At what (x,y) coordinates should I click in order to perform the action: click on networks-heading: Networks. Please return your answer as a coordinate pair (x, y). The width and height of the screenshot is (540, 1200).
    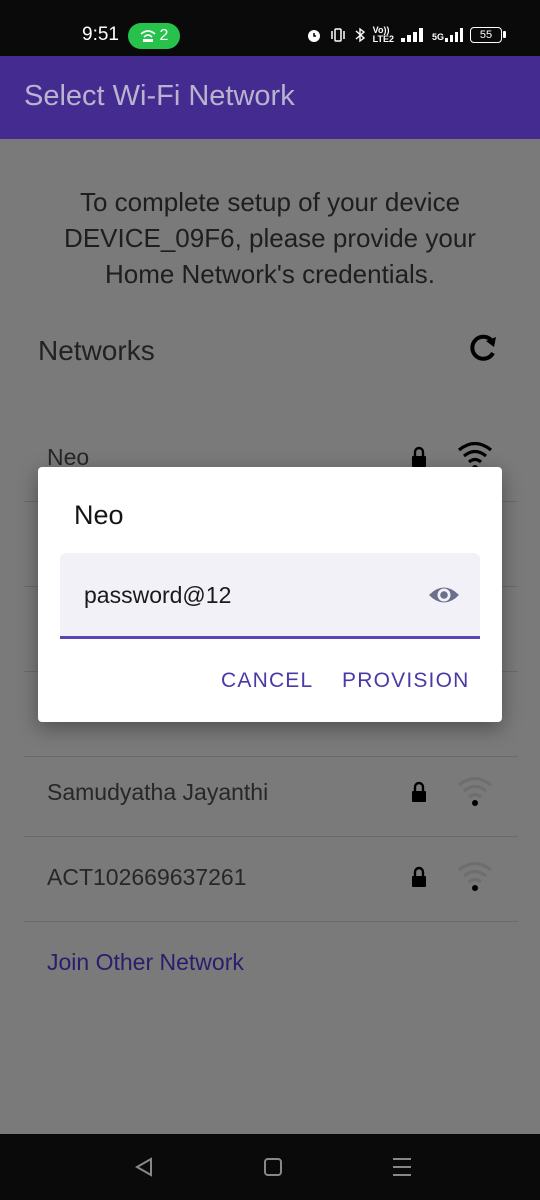
    Looking at the image, I should click on (96, 350).